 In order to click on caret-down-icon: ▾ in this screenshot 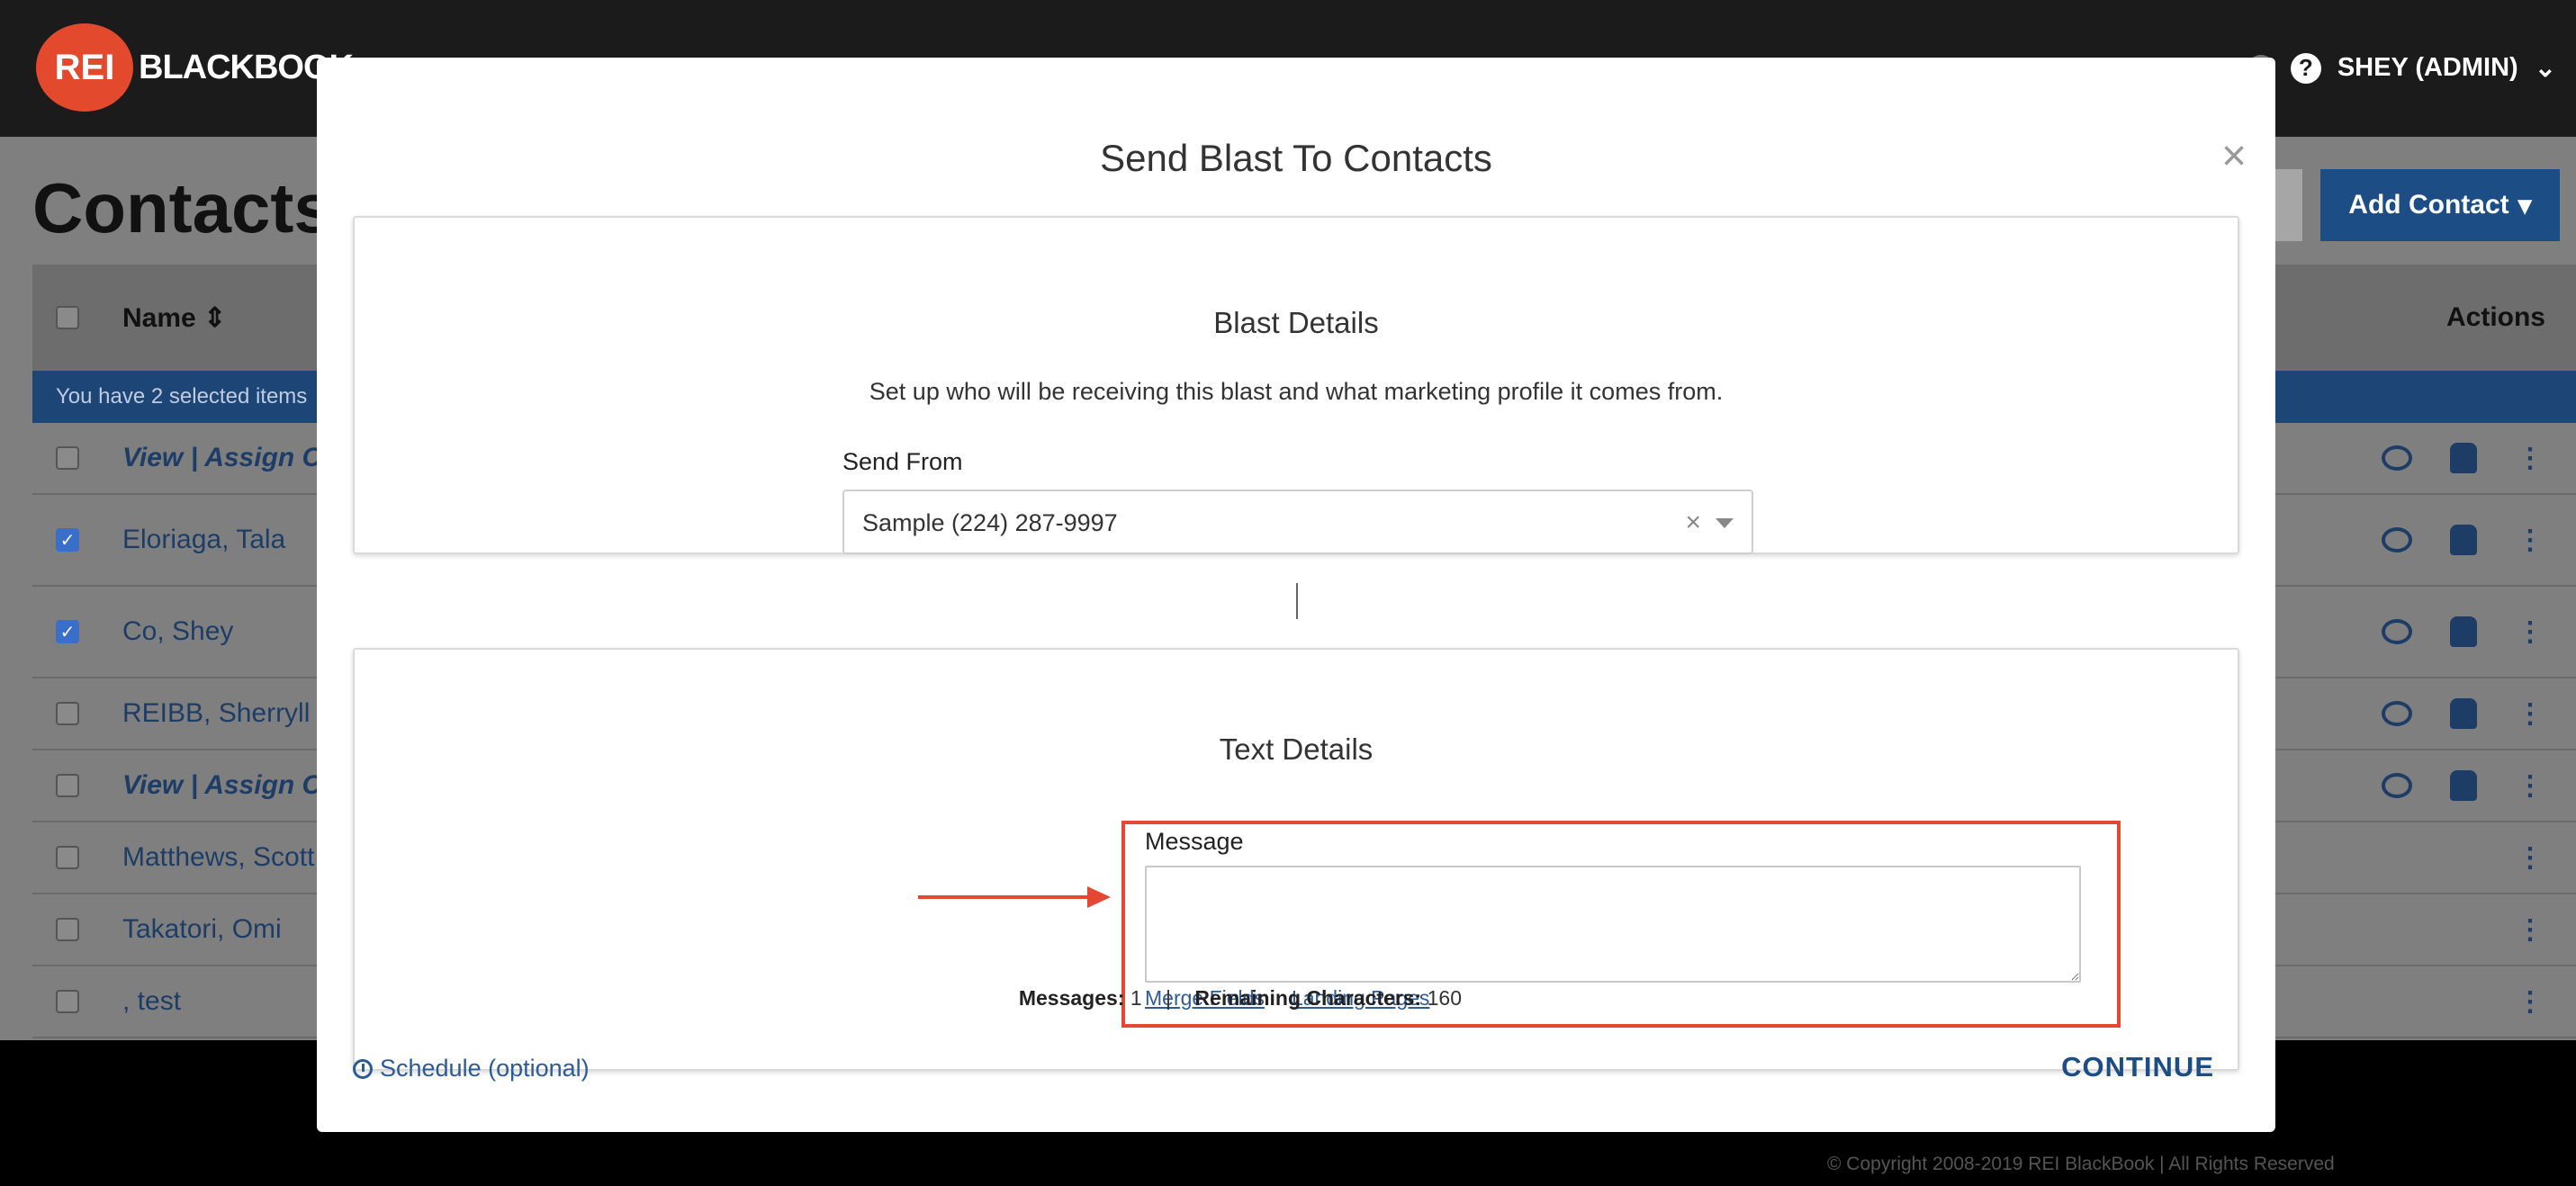, I will do `click(2524, 205)`.